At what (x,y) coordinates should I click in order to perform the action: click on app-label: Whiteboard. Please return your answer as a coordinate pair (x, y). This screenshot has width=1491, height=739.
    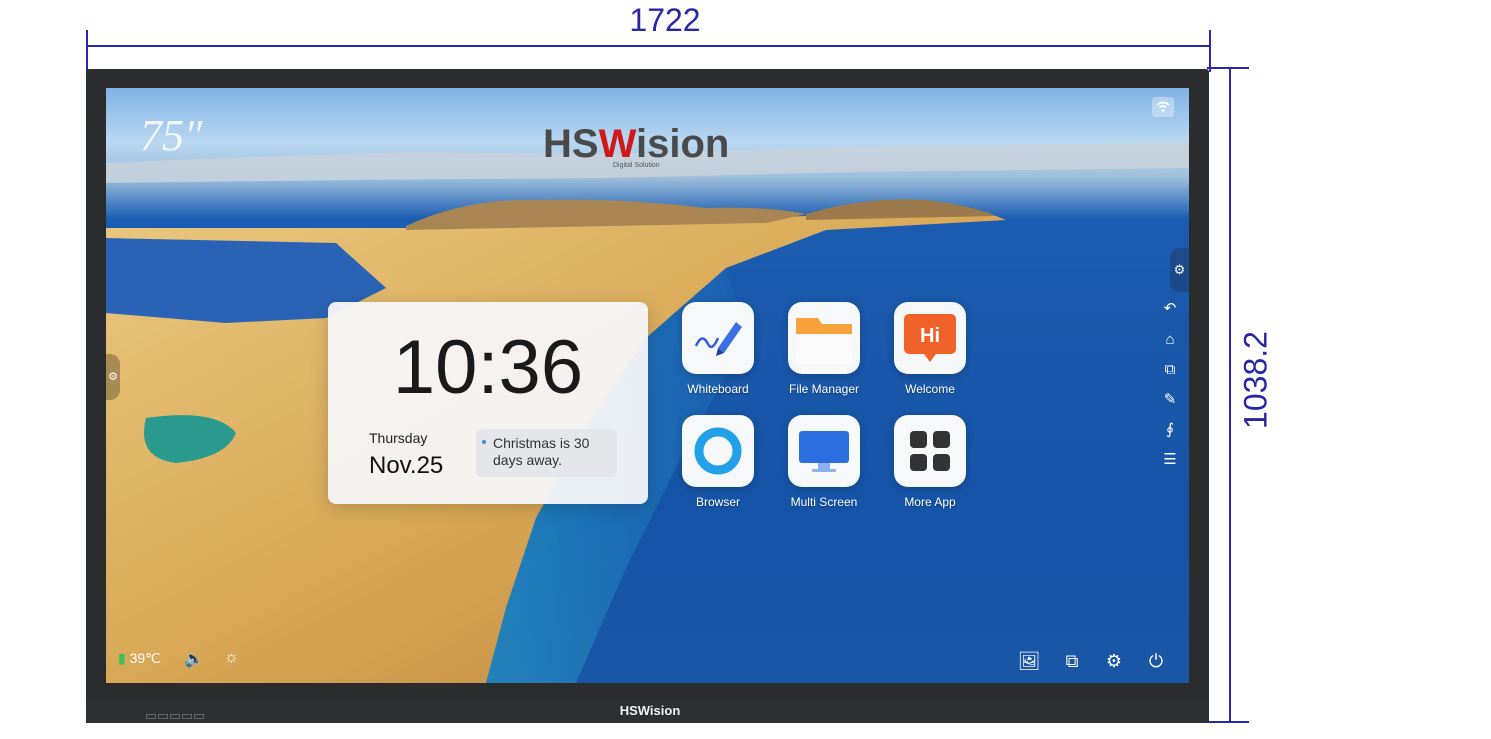
    Looking at the image, I should click on (718, 389).